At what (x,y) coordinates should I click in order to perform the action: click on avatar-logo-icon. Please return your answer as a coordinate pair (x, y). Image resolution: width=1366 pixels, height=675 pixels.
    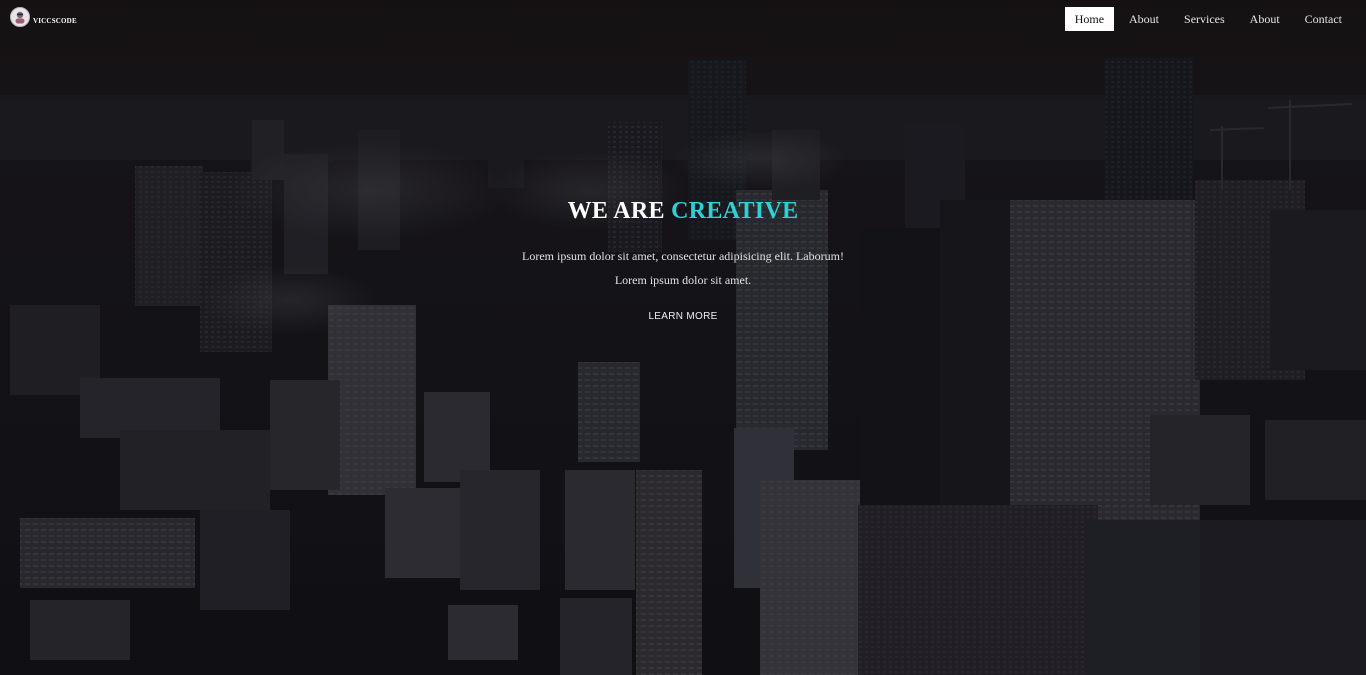
    Looking at the image, I should click on (20, 17).